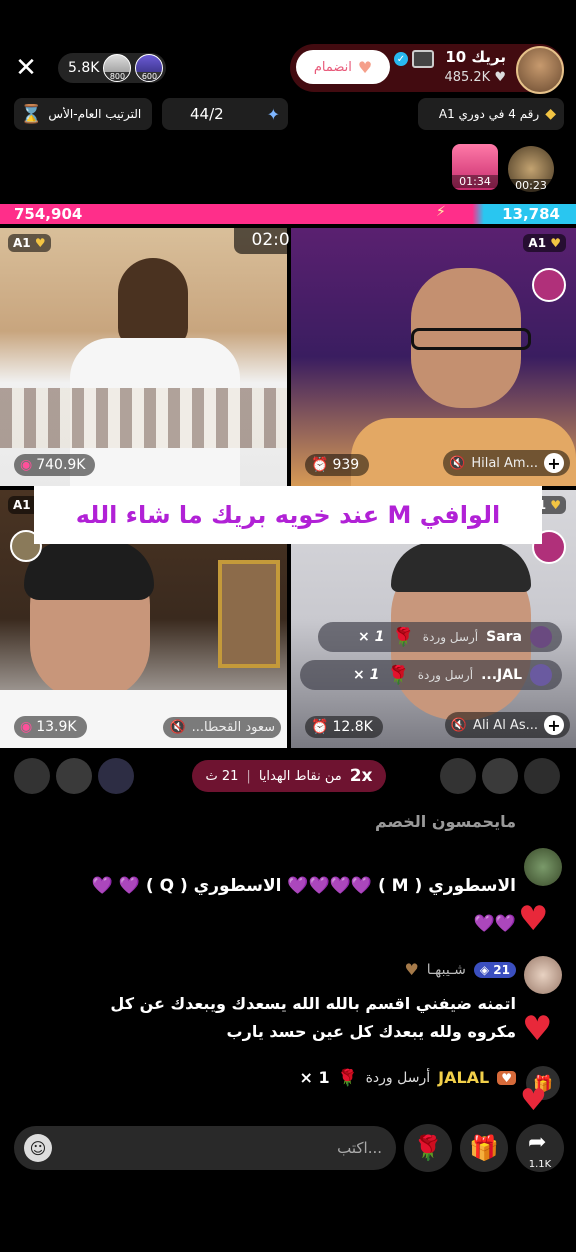 This screenshot has width=576, height=1252. I want to click on tile-3-count-value: 13.9K, so click(56, 727).